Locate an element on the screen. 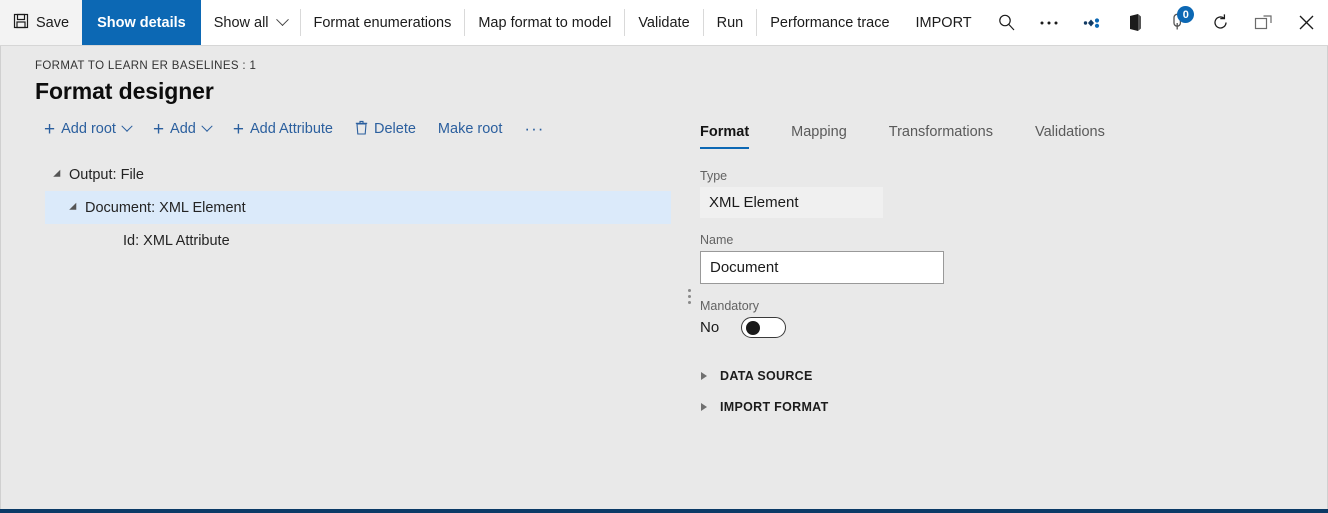 Image resolution: width=1328 pixels, height=513 pixels. map-format-to-model-button: Map format to model is located at coordinates (544, 22).